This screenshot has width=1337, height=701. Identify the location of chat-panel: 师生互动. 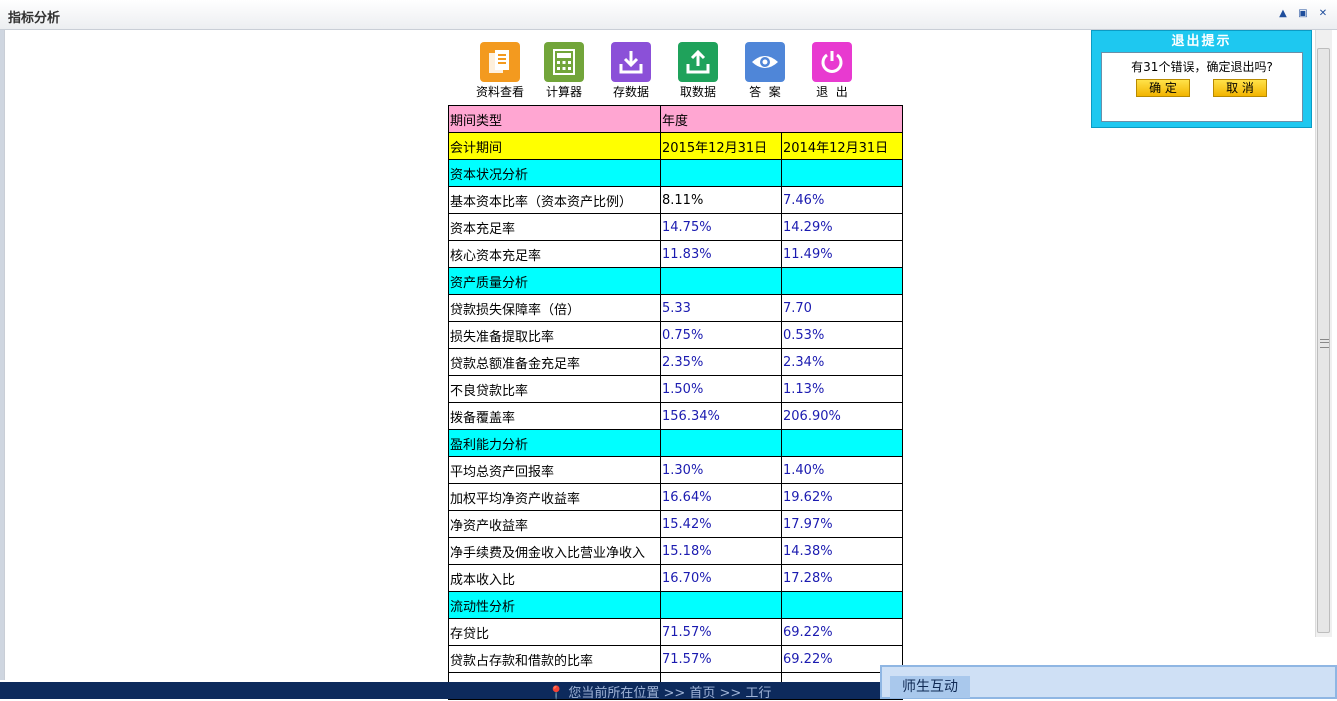
(1108, 682).